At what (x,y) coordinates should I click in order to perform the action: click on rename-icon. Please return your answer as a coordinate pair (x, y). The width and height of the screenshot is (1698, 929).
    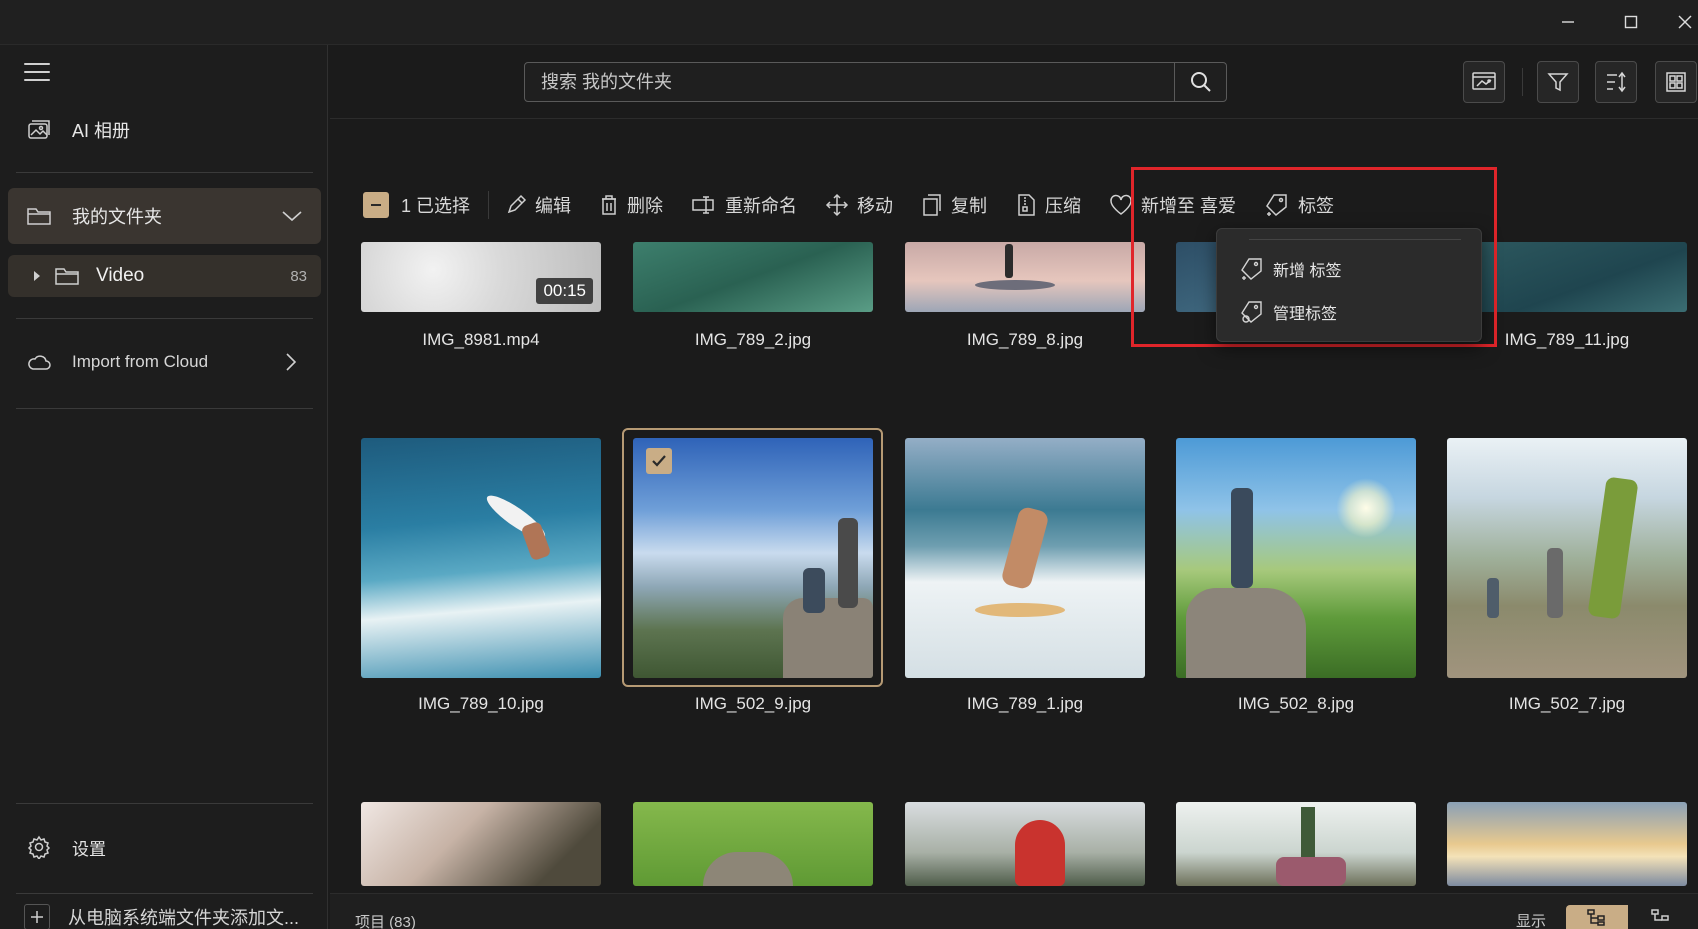
    Looking at the image, I should click on (703, 205).